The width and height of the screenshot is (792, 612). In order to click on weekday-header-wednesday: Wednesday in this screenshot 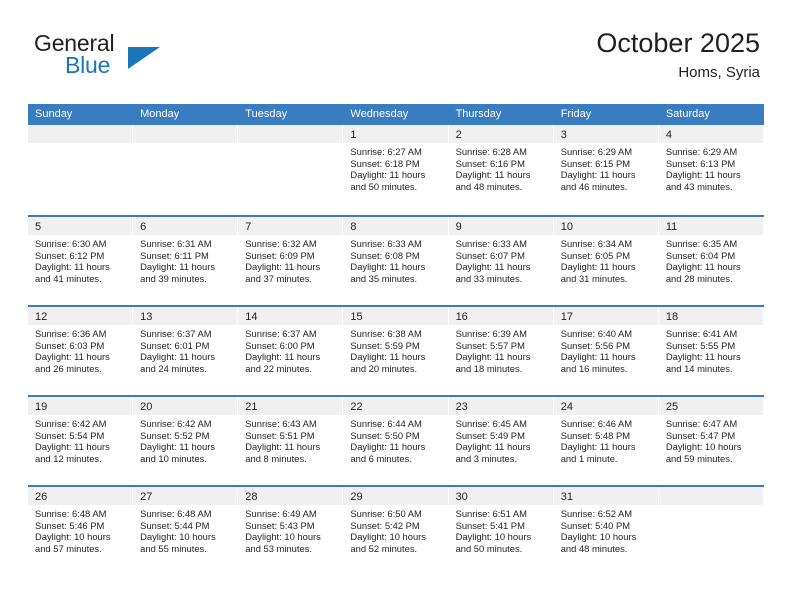, I will do `click(379, 114)`.